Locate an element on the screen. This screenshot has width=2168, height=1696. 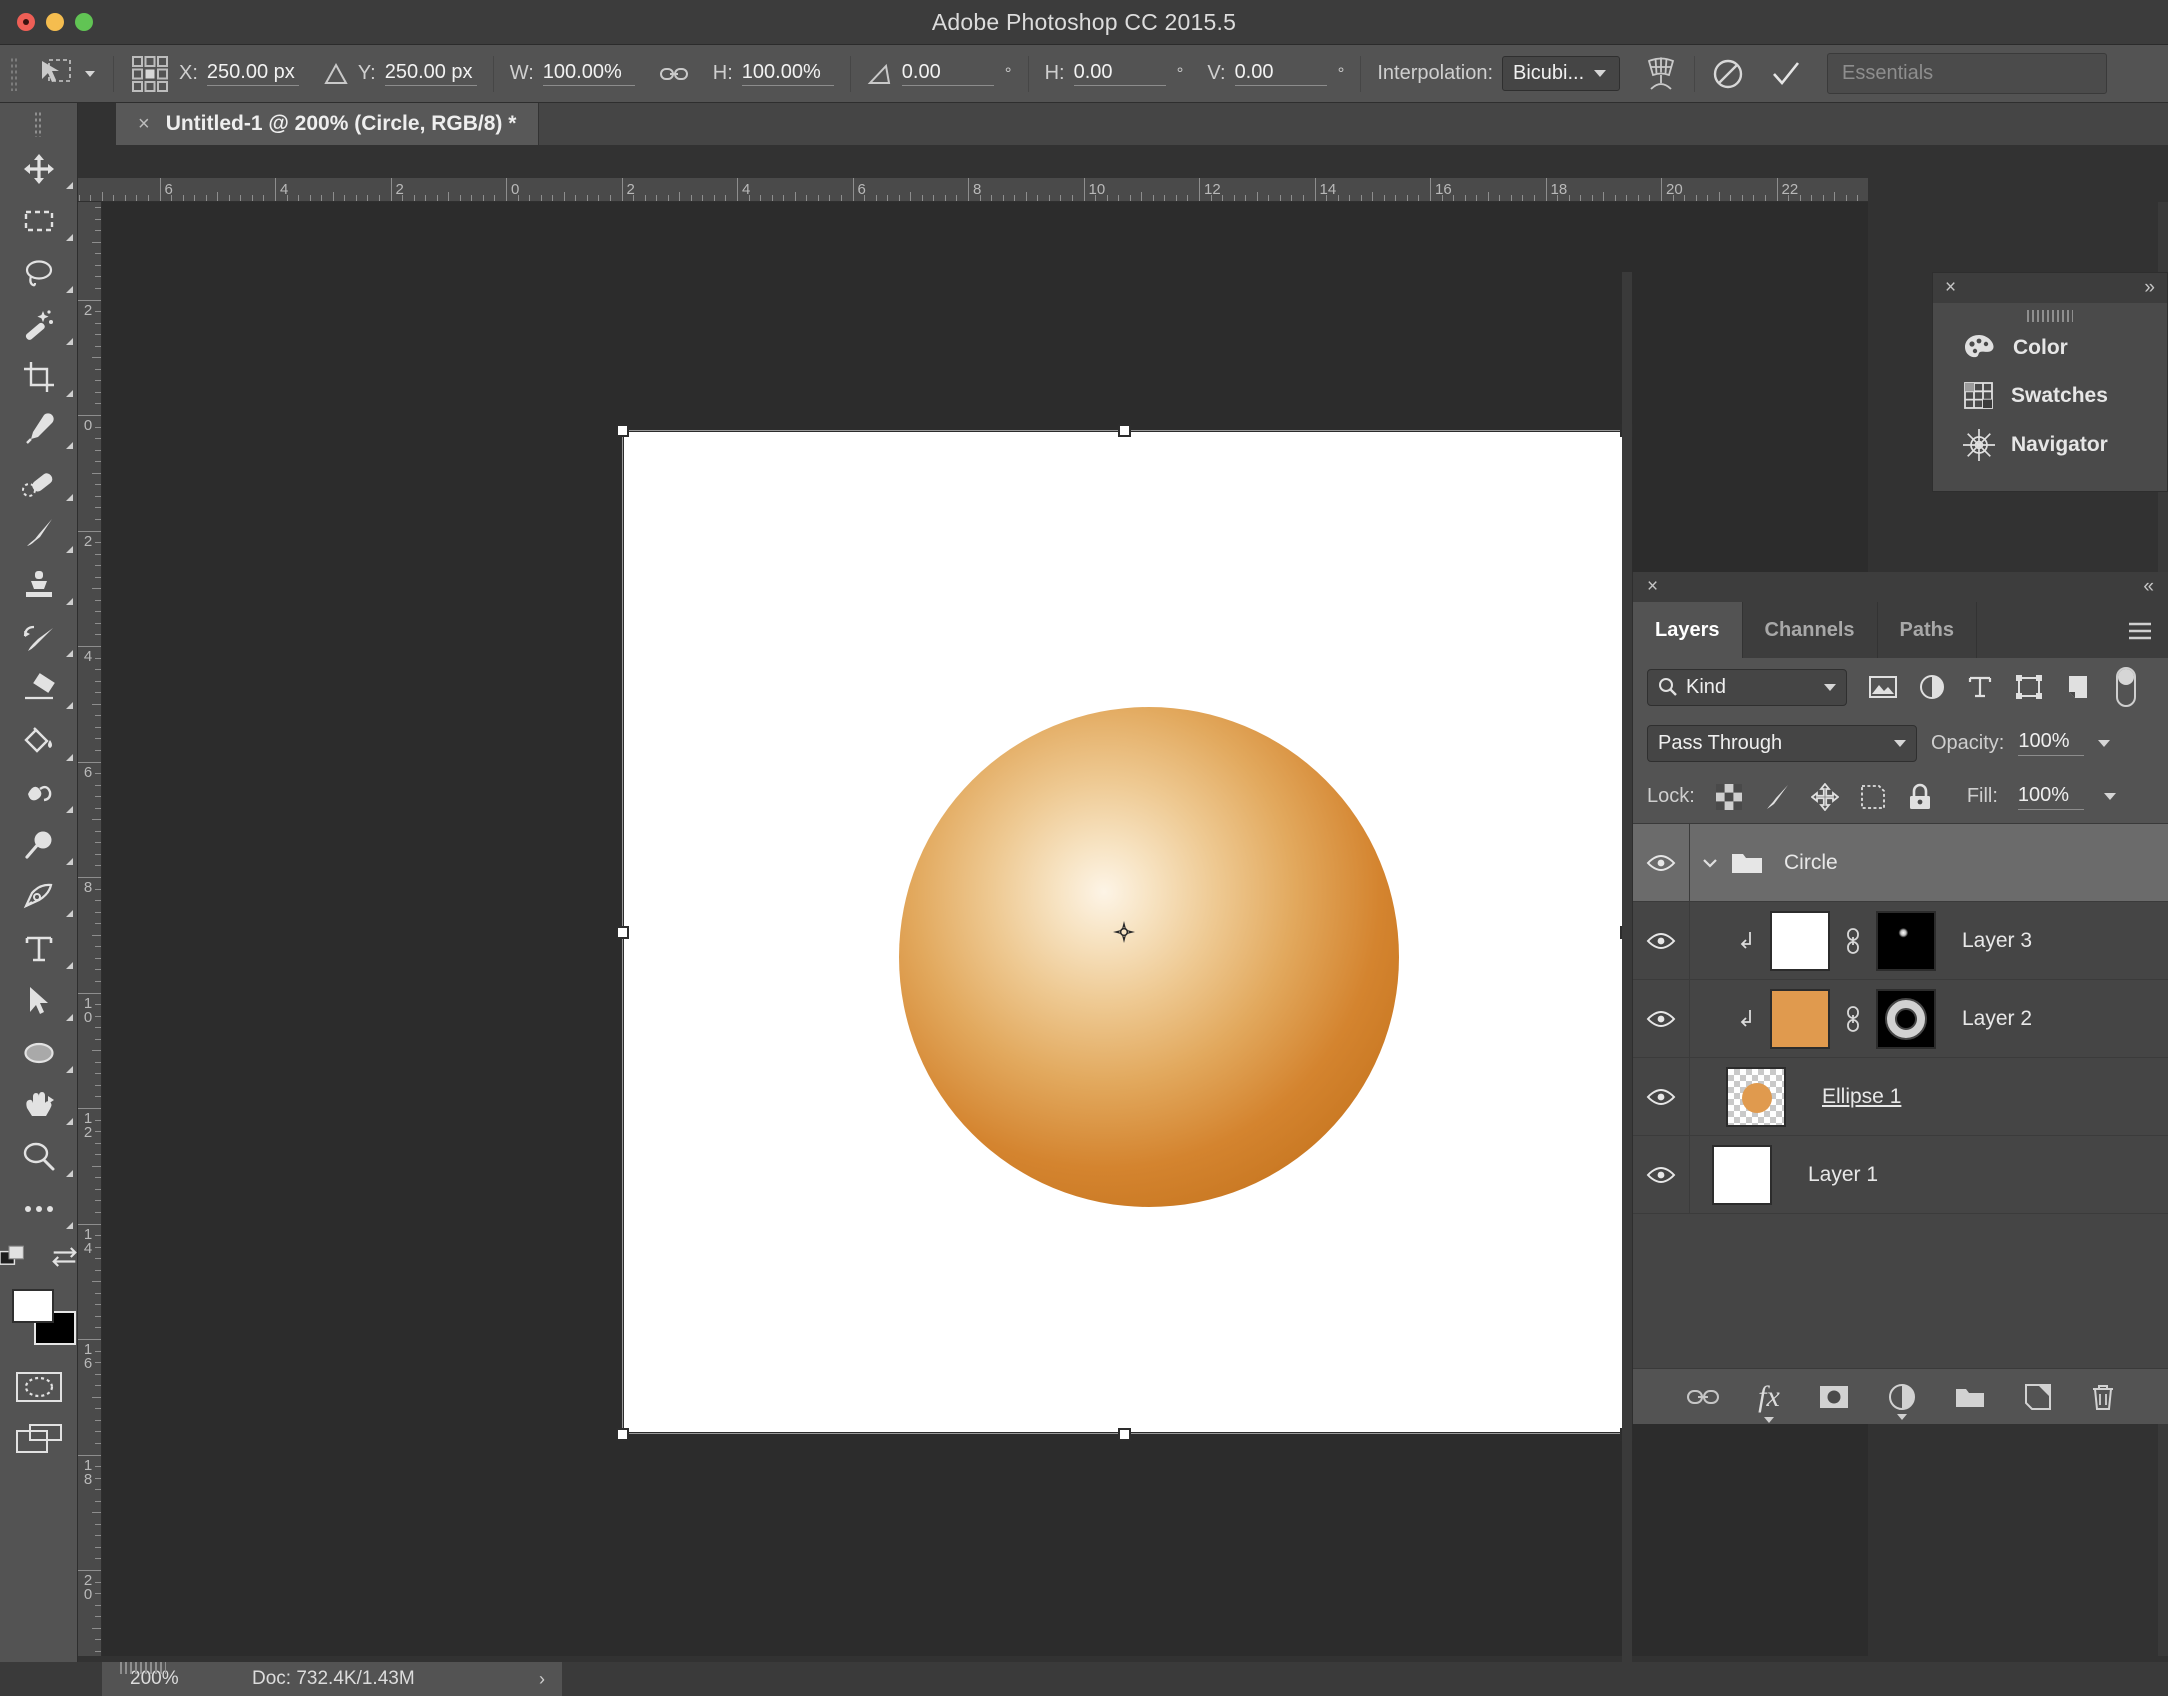
layer-name: Ellipse 1 is located at coordinates (1861, 1097).